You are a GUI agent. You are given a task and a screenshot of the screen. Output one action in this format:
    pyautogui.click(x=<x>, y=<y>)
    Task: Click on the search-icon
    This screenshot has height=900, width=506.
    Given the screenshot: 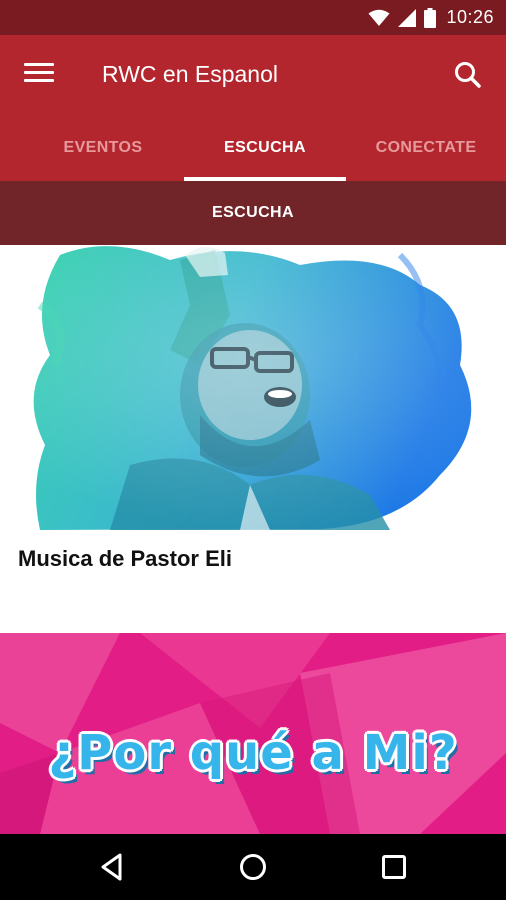 What is the action you would take?
    pyautogui.click(x=468, y=75)
    